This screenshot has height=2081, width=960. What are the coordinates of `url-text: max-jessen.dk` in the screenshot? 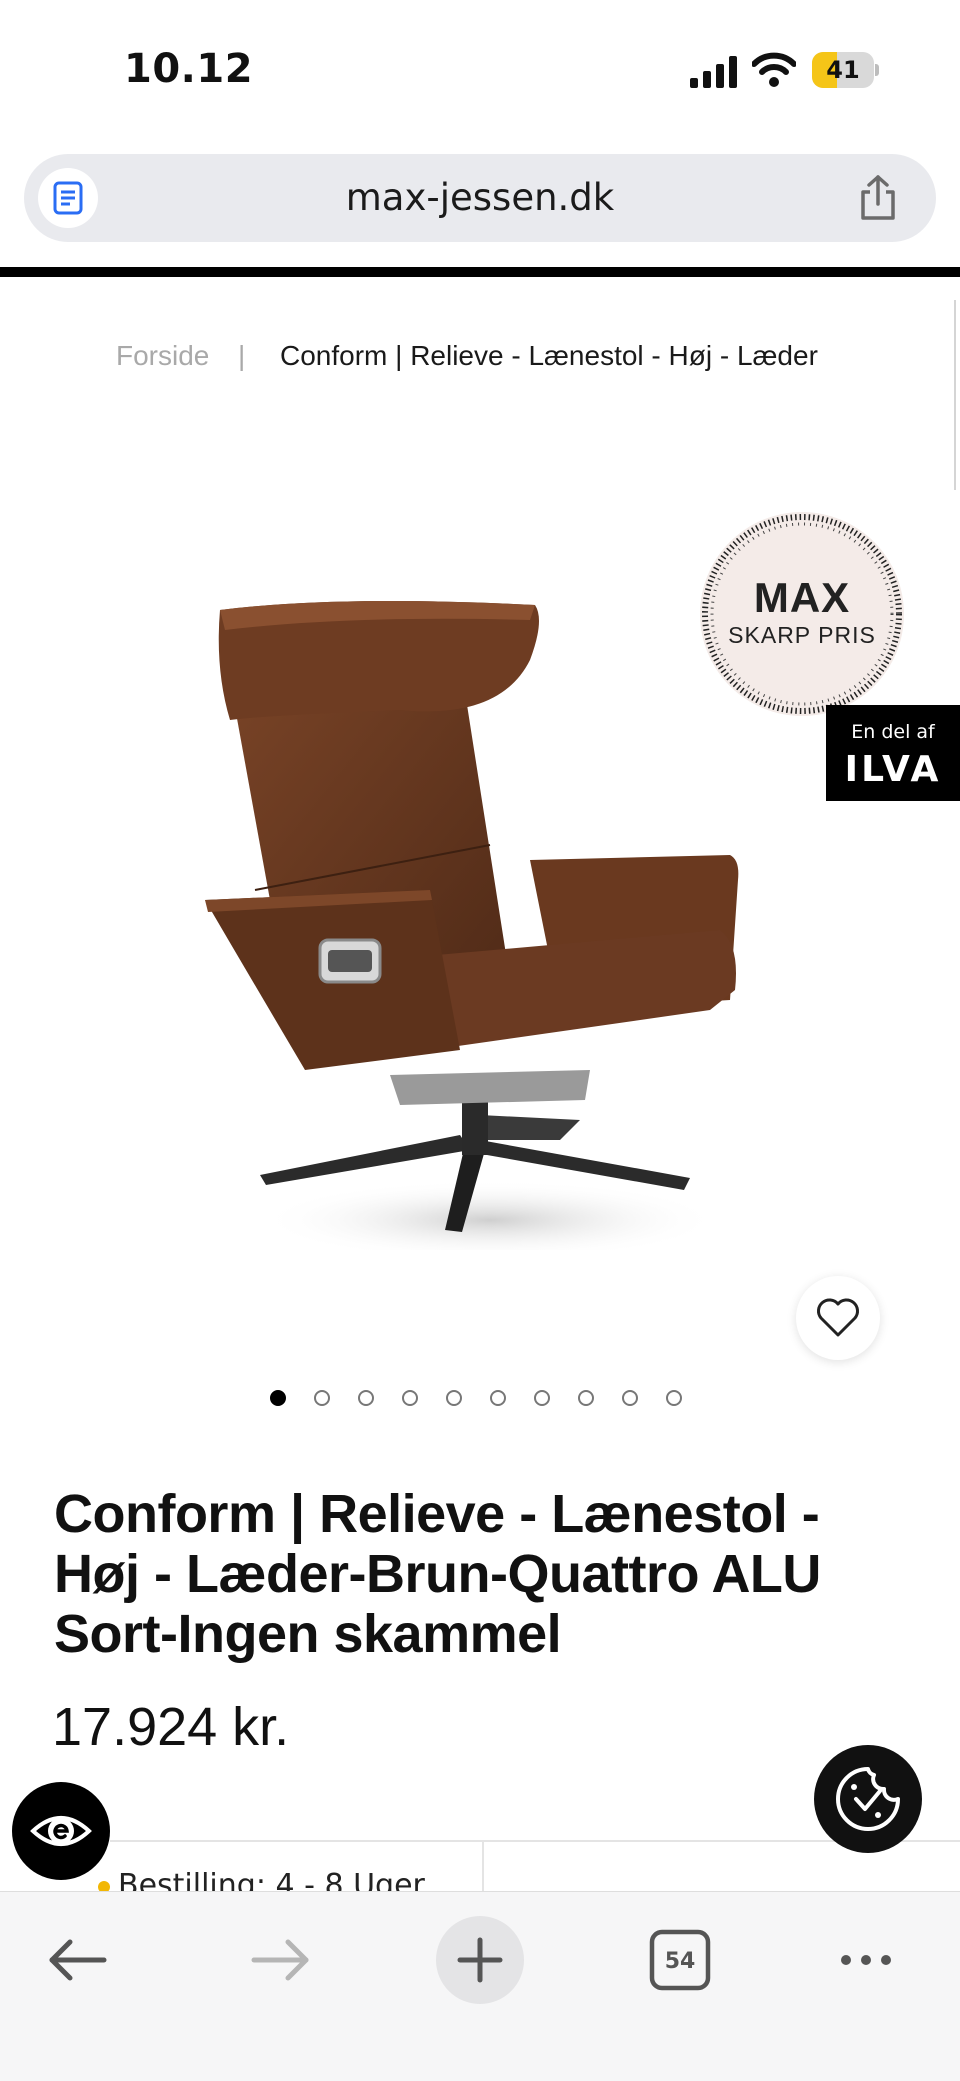 It's located at (480, 198).